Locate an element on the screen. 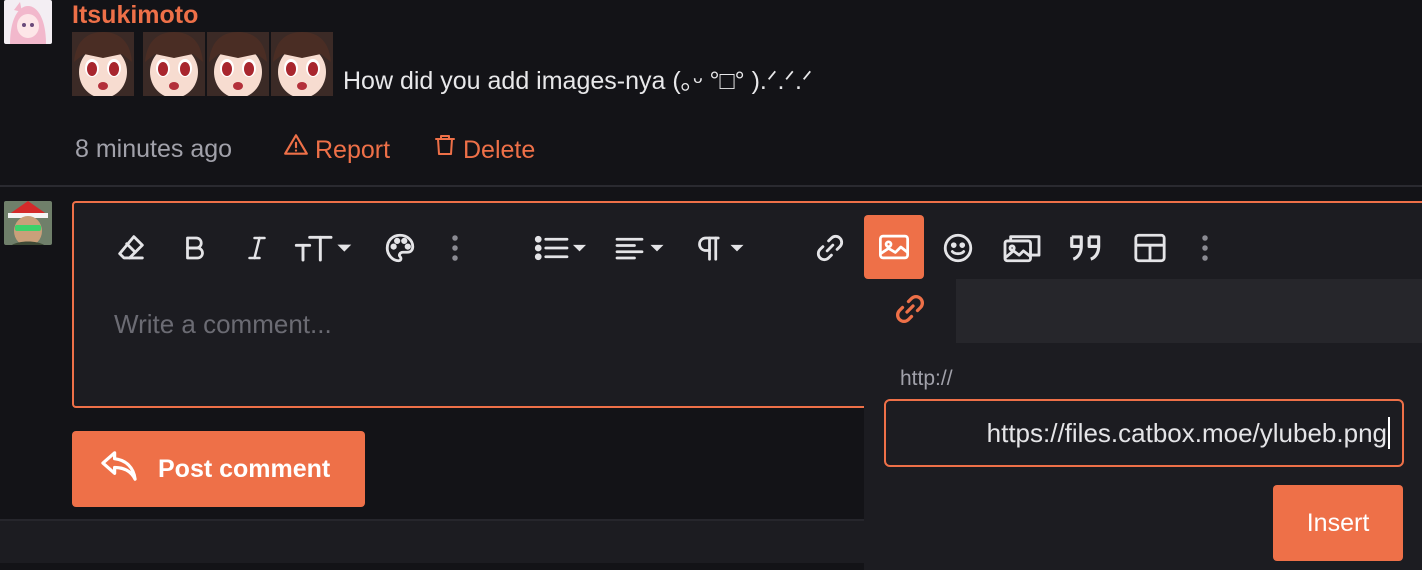 The width and height of the screenshot is (1422, 570). bold-icon is located at coordinates (195, 248).